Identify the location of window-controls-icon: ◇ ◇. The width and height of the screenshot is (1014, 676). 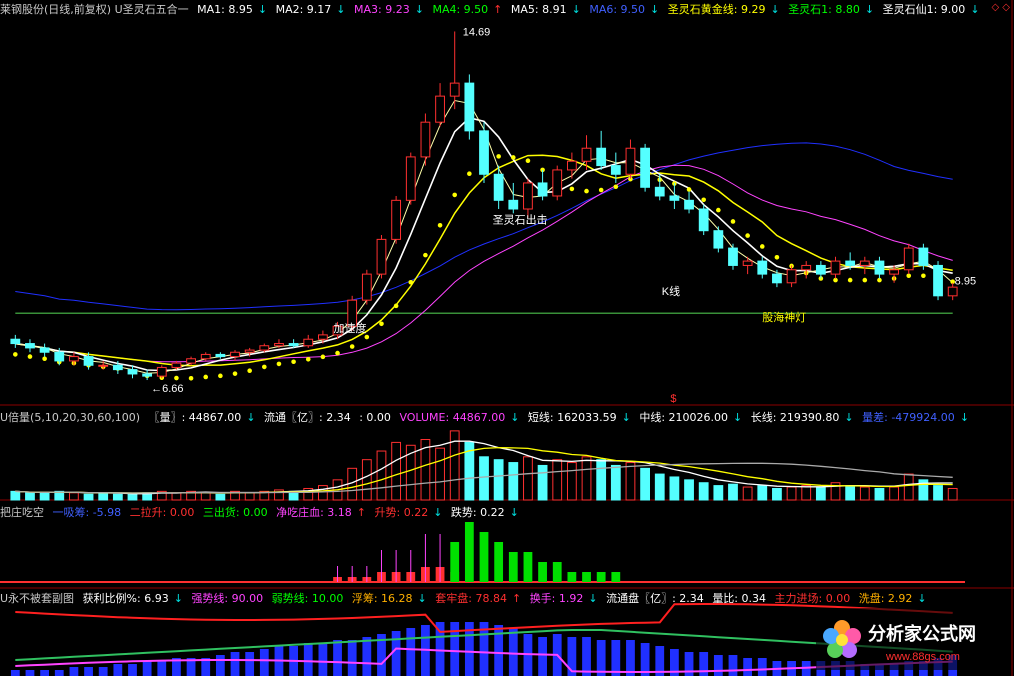
(1000, 7).